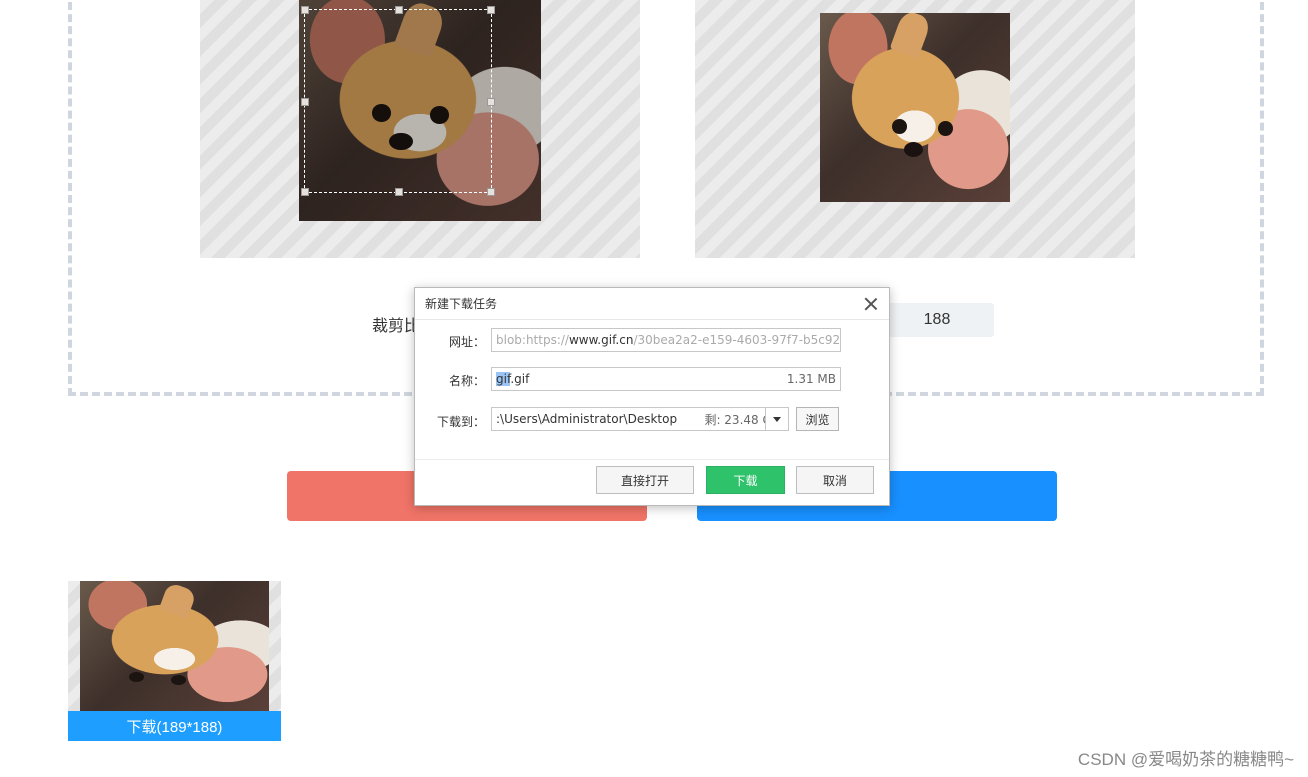 The width and height of the screenshot is (1308, 777). What do you see at coordinates (1185, 759) in the screenshot?
I see `csdn-watermark: CSDN @爱喝奶茶的糖糖鸭~` at bounding box center [1185, 759].